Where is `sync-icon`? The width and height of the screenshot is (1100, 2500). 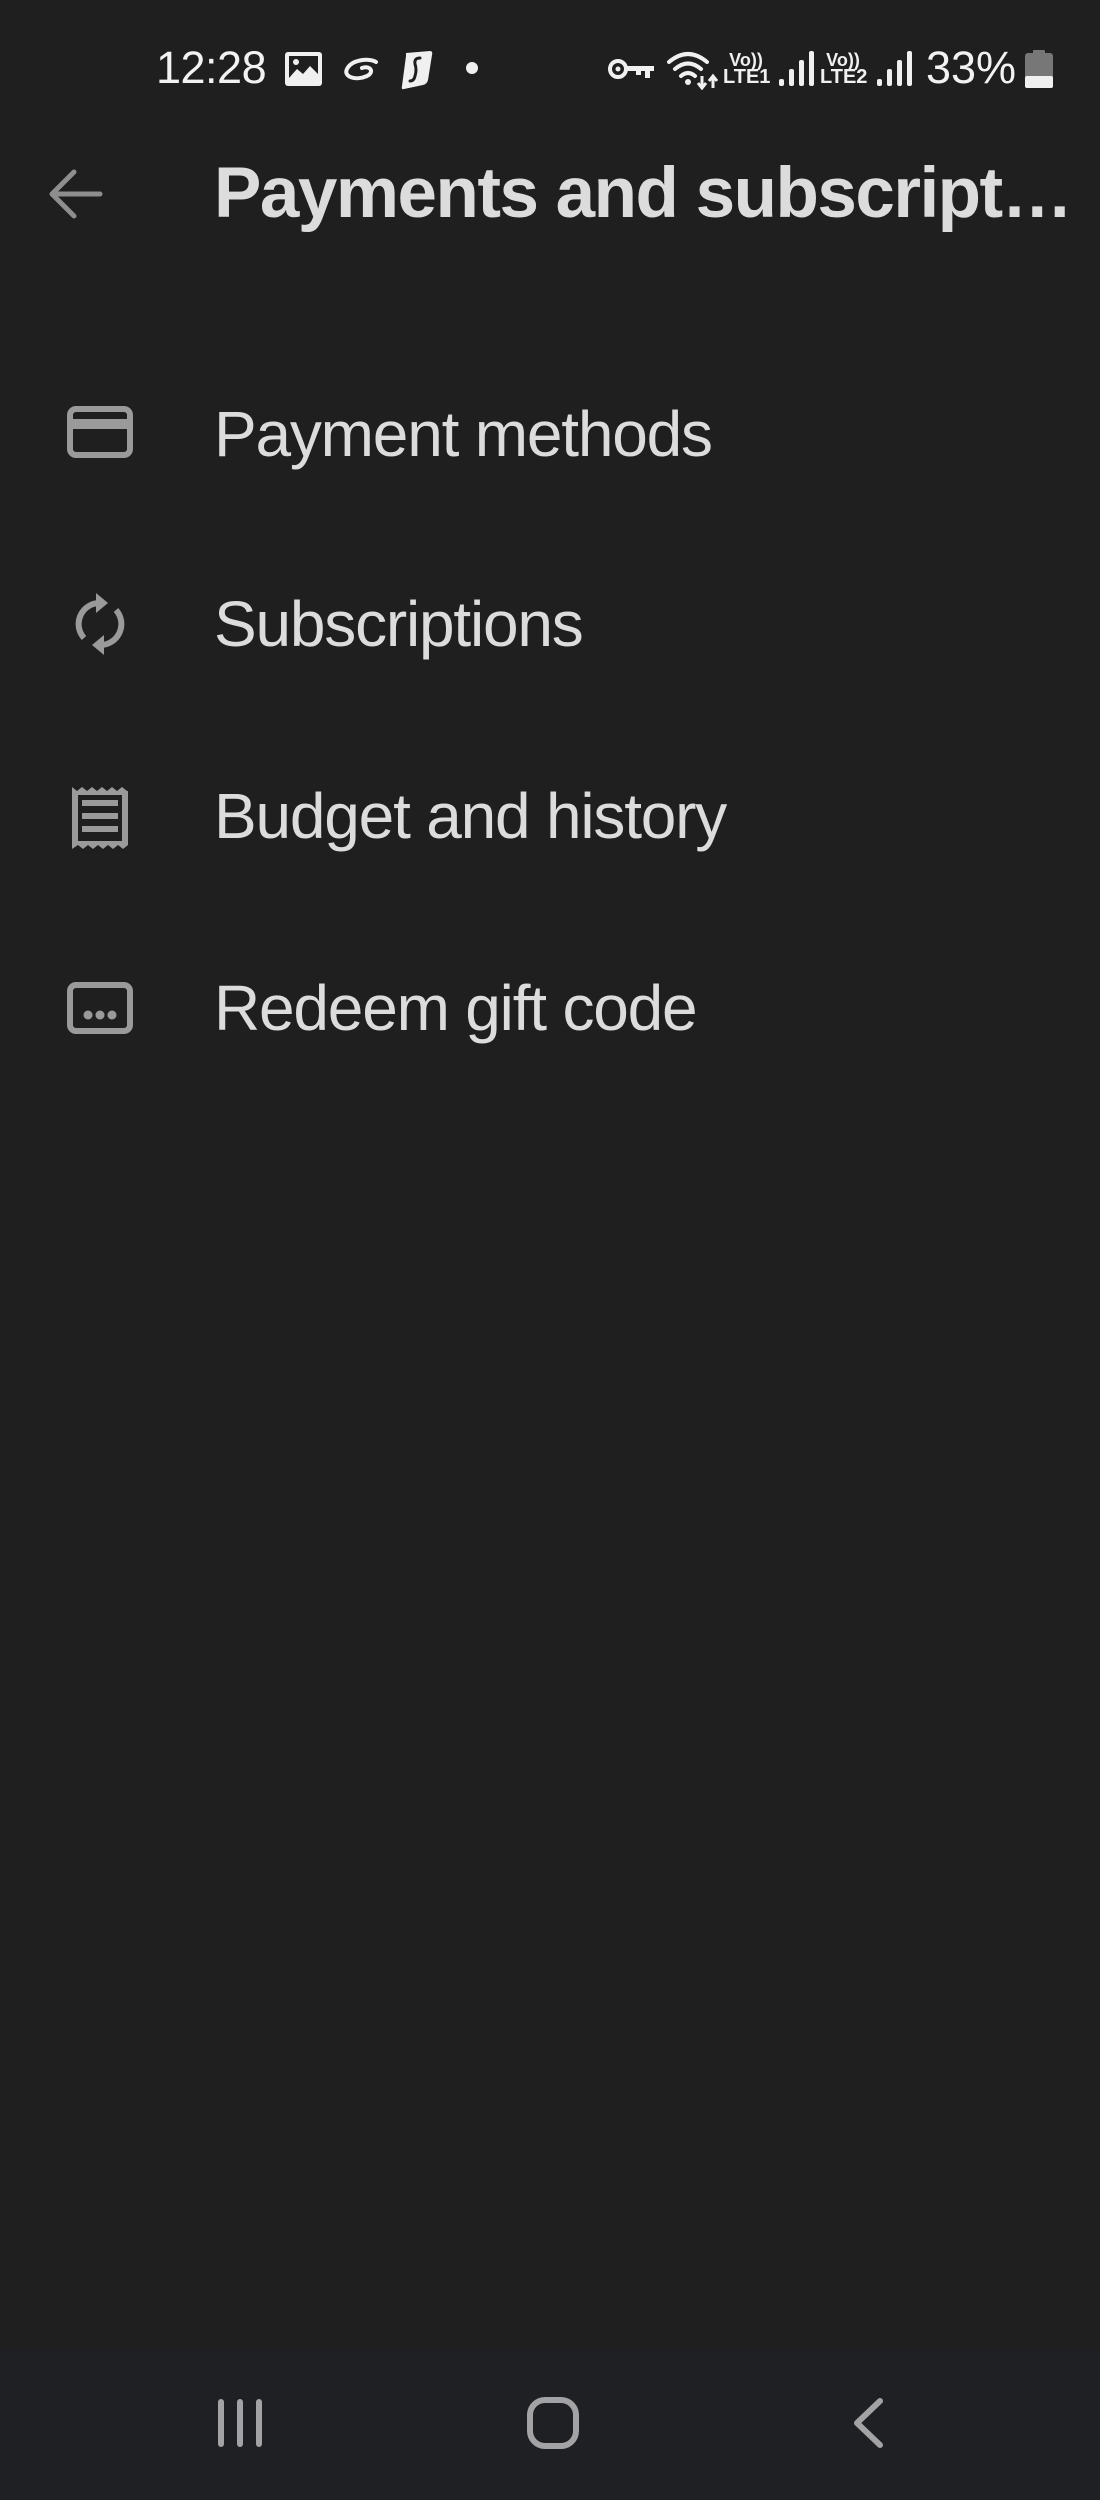
sync-icon is located at coordinates (100, 624).